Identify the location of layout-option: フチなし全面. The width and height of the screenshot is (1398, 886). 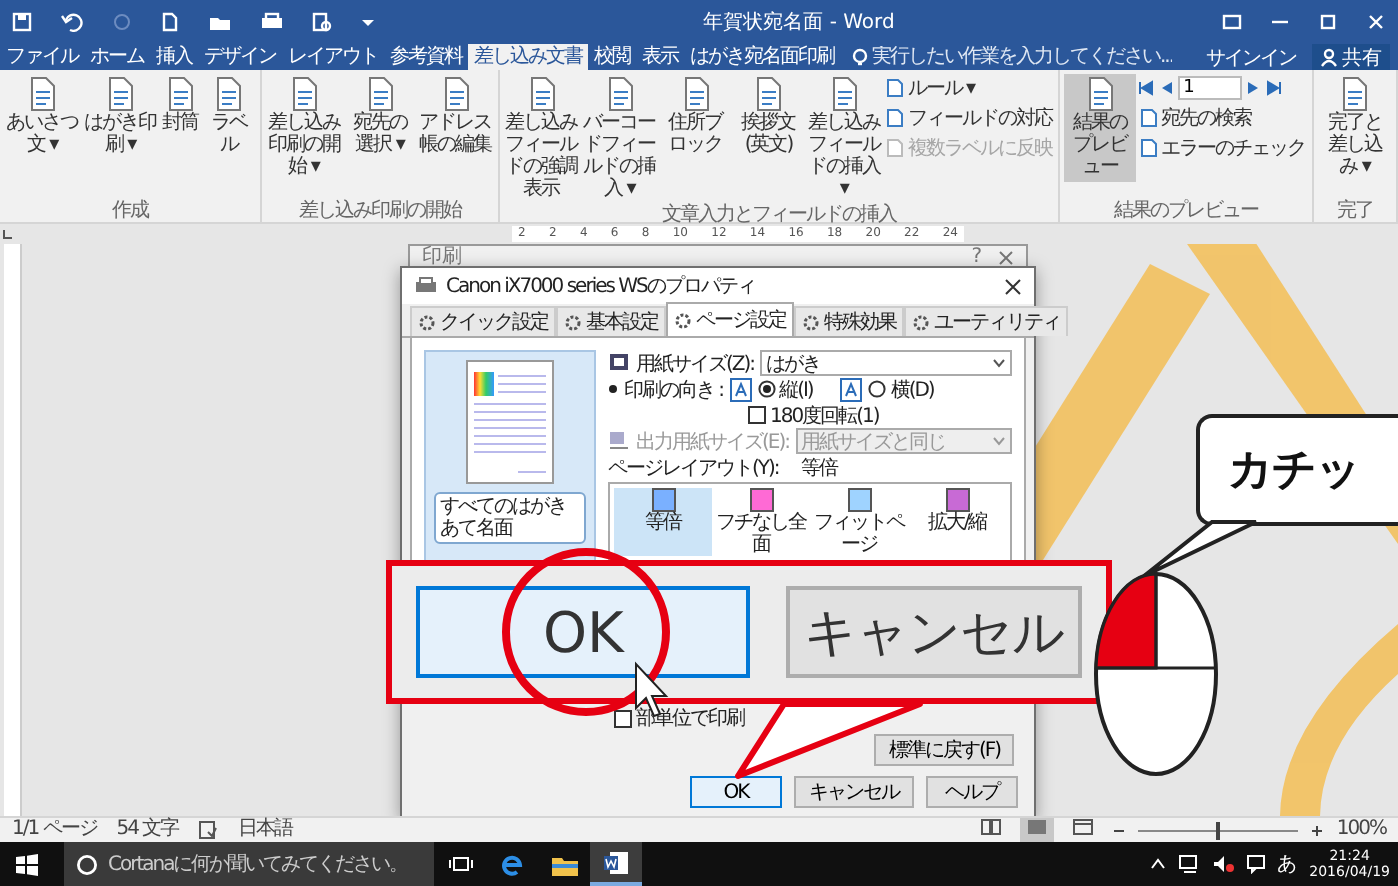
(761, 522).